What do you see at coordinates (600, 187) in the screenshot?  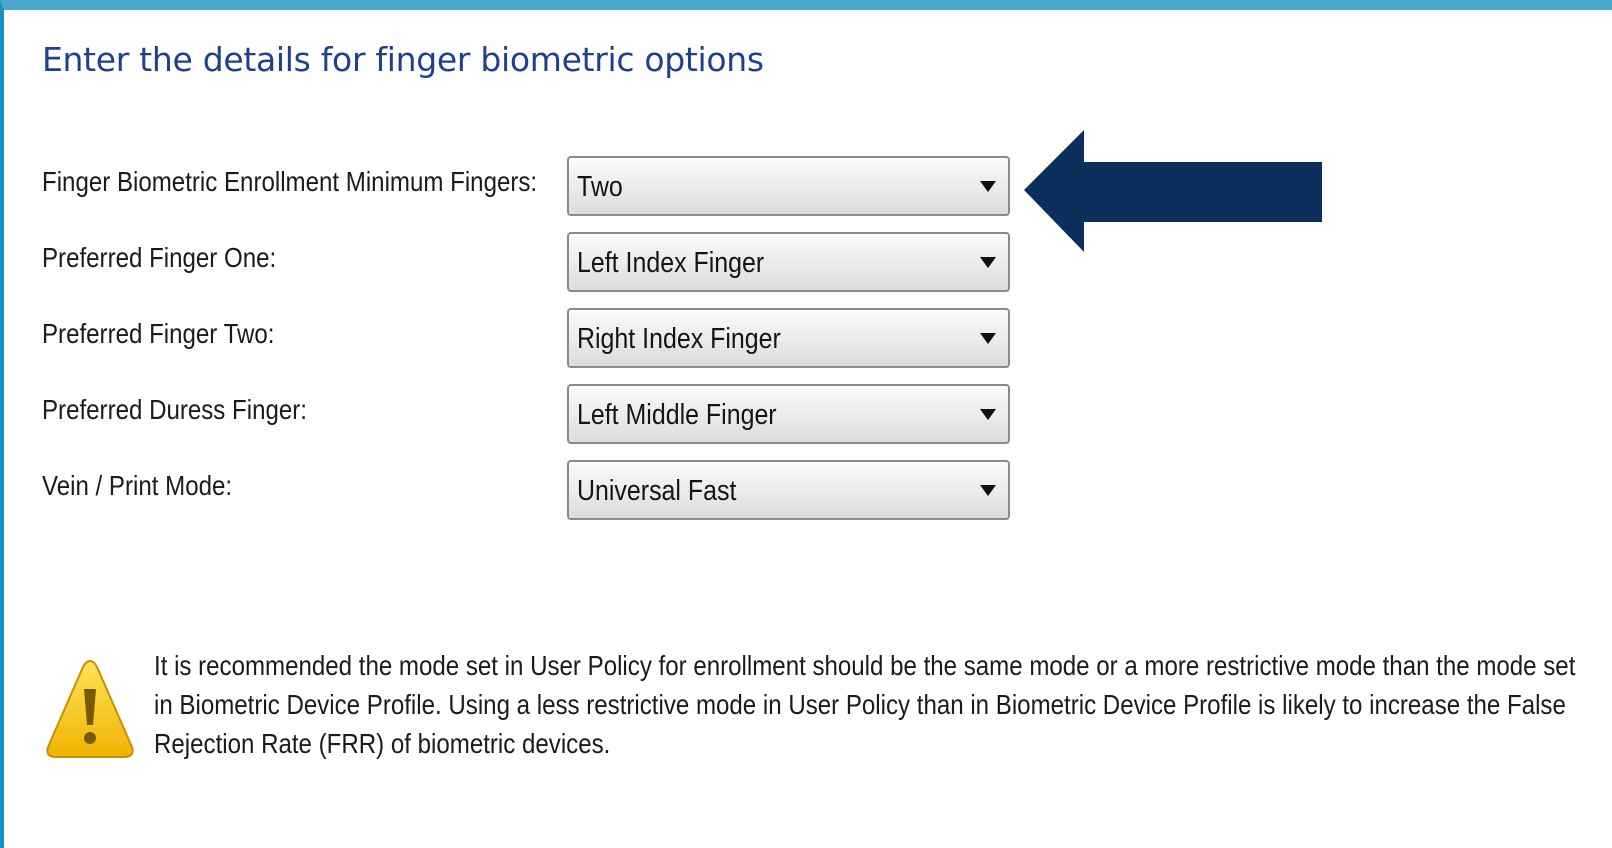 I see `minimum-fingers-value: Two` at bounding box center [600, 187].